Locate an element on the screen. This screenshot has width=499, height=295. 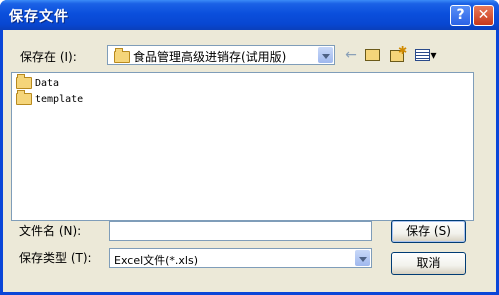
save-in-value: 食品管理高级进销存(试用版) is located at coordinates (210, 57).